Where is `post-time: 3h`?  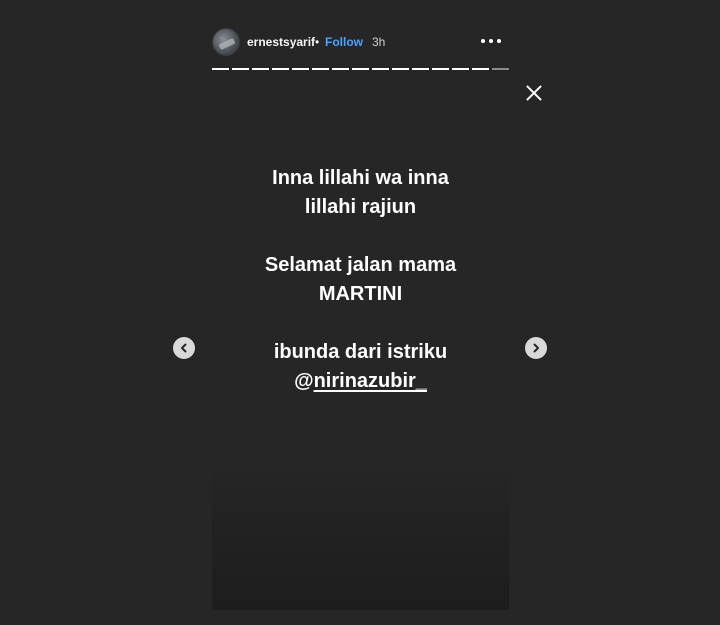 post-time: 3h is located at coordinates (379, 42).